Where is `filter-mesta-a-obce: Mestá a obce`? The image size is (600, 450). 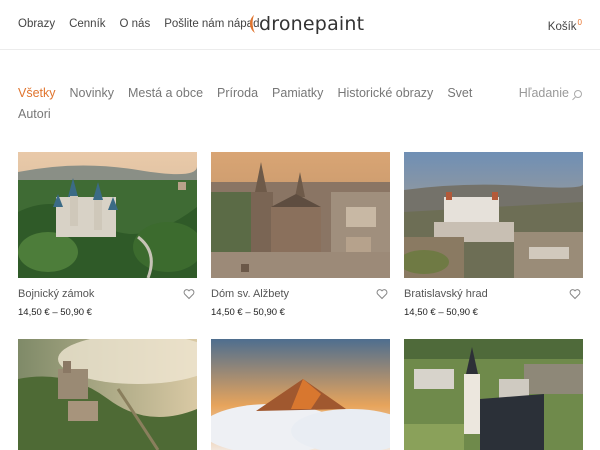 filter-mesta-a-obce: Mestá a obce is located at coordinates (165, 93).